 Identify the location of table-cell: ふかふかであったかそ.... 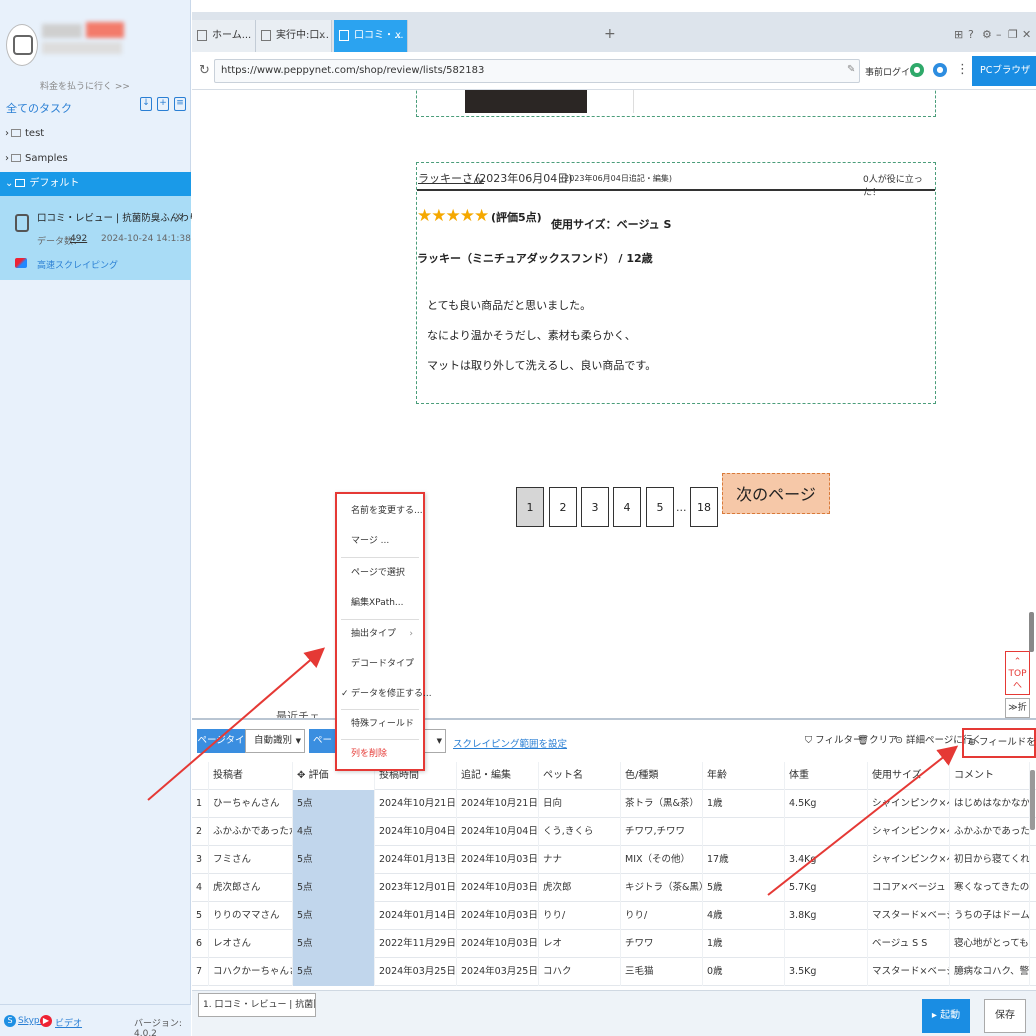
(251, 832).